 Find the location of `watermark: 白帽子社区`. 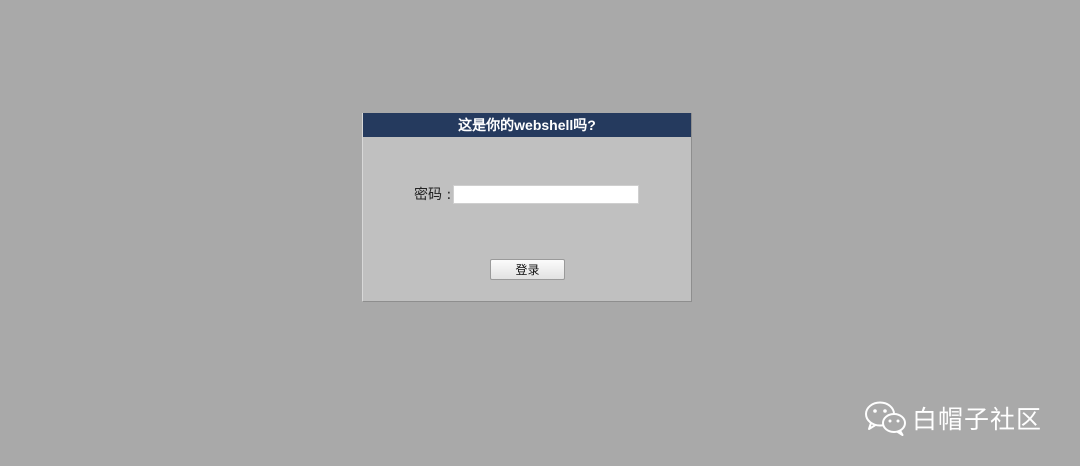

watermark: 白帽子社区 is located at coordinates (953, 418).